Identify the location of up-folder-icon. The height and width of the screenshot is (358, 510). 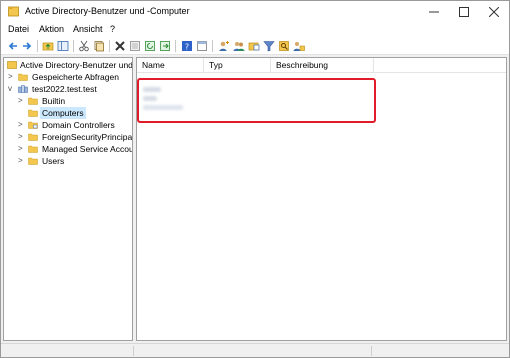
(48, 46).